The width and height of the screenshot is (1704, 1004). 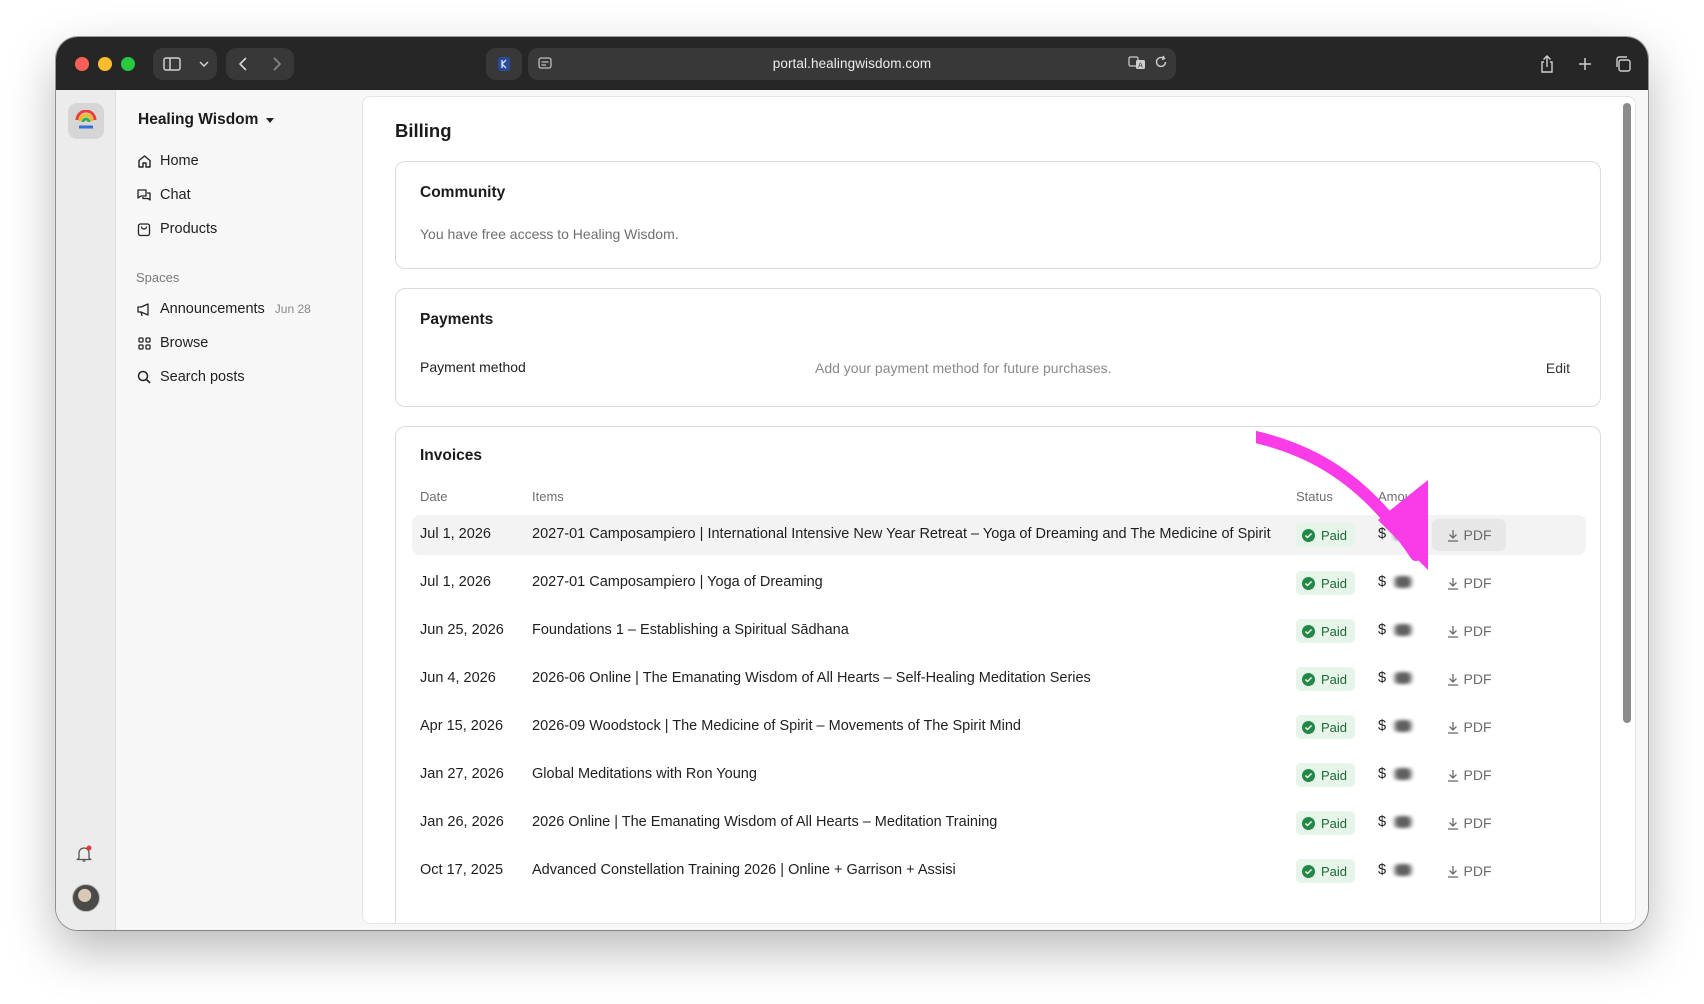 What do you see at coordinates (198, 119) in the screenshot?
I see `workspace-name: Healing Wisdom` at bounding box center [198, 119].